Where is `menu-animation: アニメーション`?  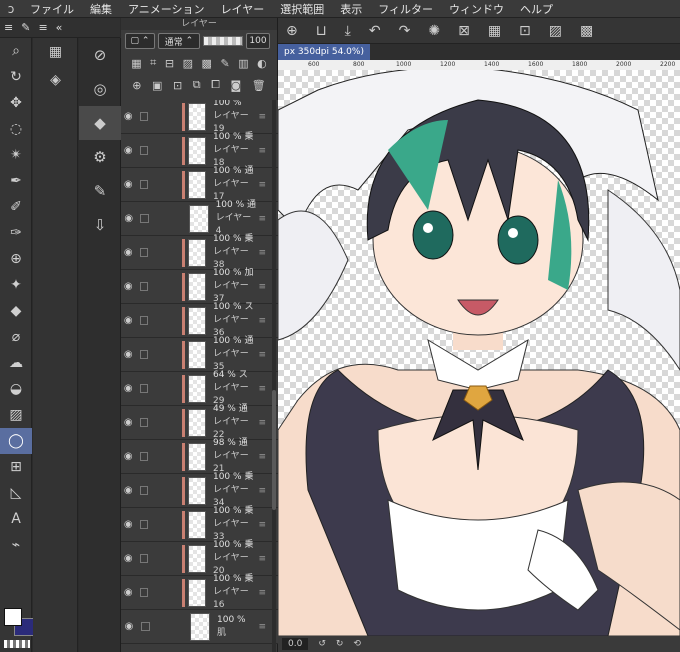 menu-animation: アニメーション is located at coordinates (166, 9).